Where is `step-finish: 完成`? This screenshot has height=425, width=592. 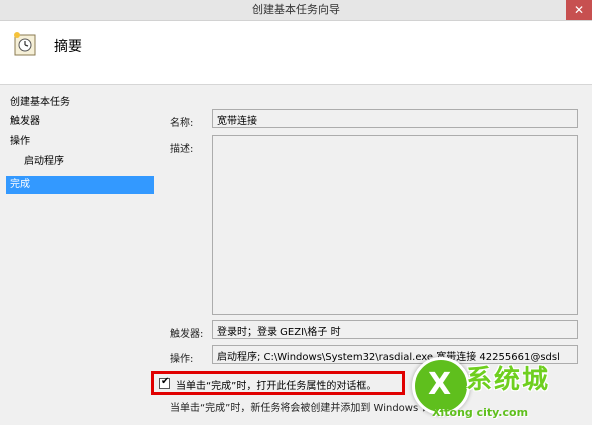
step-finish: 完成 is located at coordinates (80, 185).